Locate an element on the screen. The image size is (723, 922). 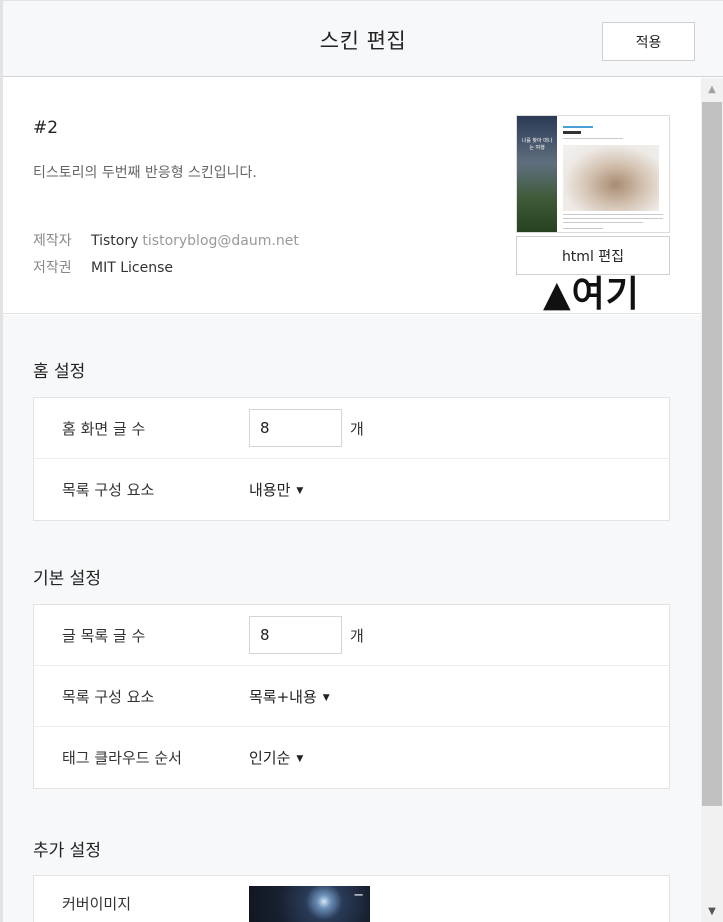
list-count-label: 글 목록 글 수 is located at coordinates (104, 636).